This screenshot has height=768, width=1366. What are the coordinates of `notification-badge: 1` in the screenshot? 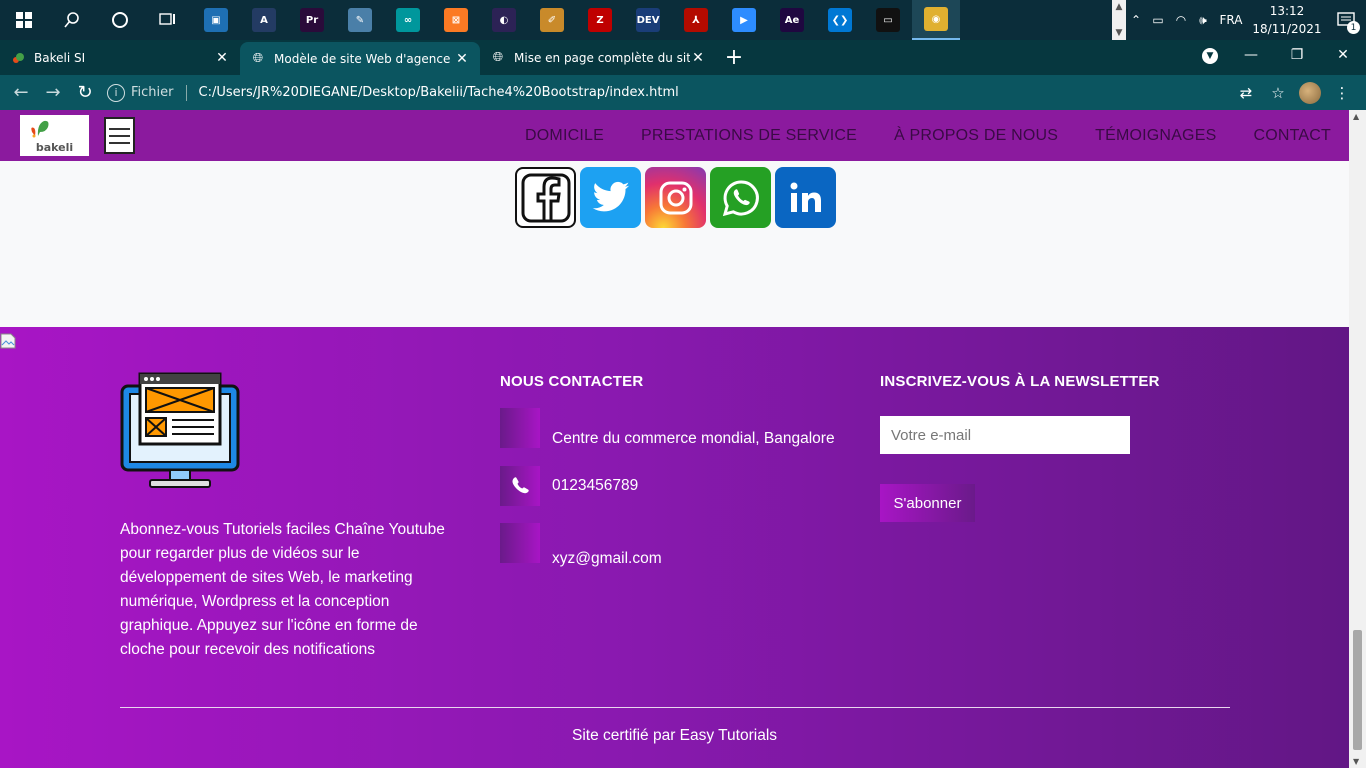 It's located at (1353, 27).